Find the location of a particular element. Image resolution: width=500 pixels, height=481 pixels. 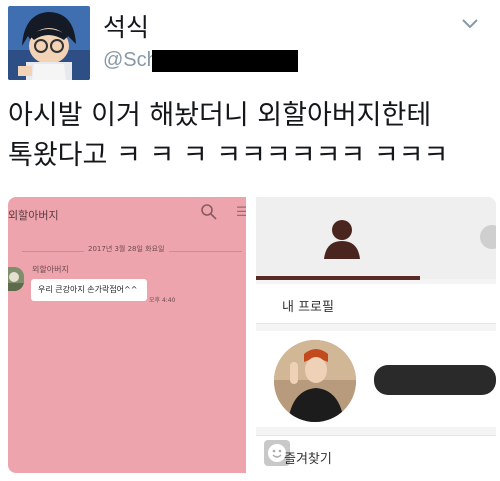

chat-date: 2017년 3월 28일 화요일 is located at coordinates (126, 249).